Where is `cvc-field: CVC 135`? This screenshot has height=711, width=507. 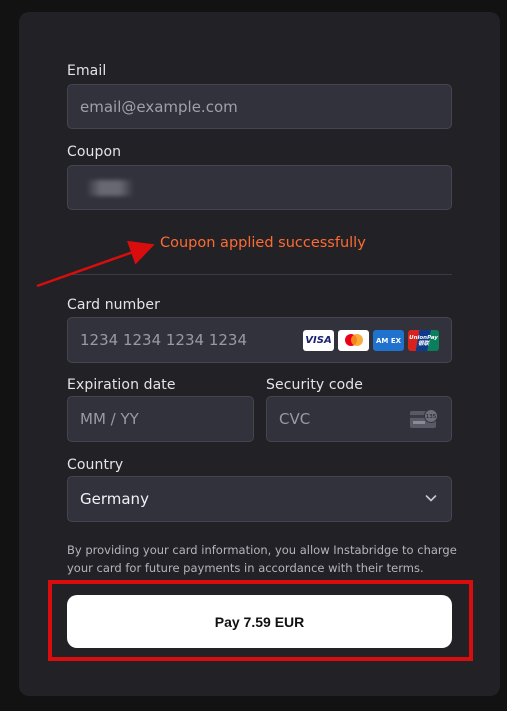
cvc-field: CVC 135 is located at coordinates (359, 419).